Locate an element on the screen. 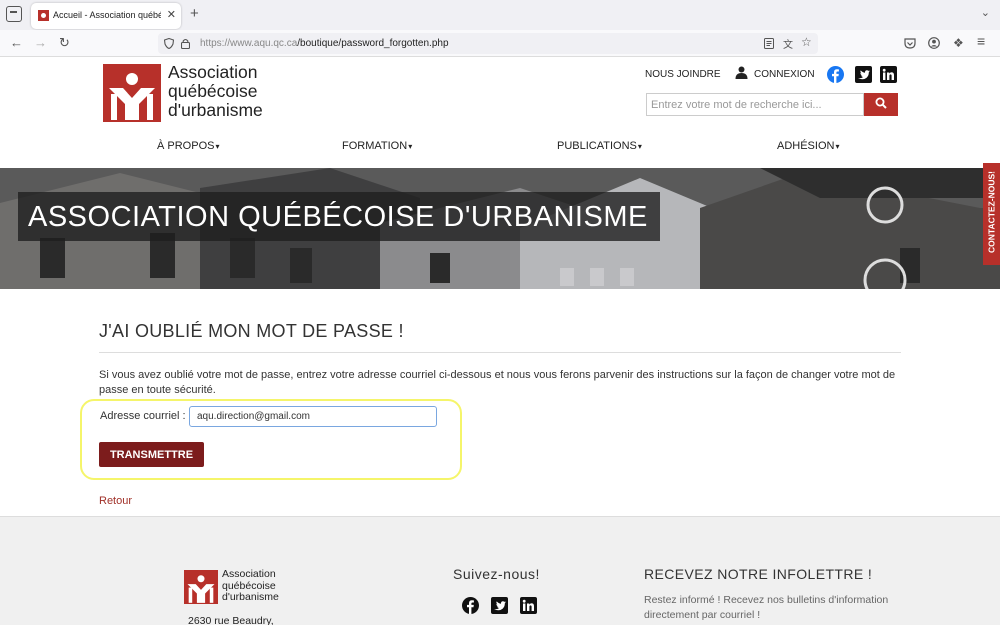  bookmark-star-icon: ☆ is located at coordinates (806, 42).